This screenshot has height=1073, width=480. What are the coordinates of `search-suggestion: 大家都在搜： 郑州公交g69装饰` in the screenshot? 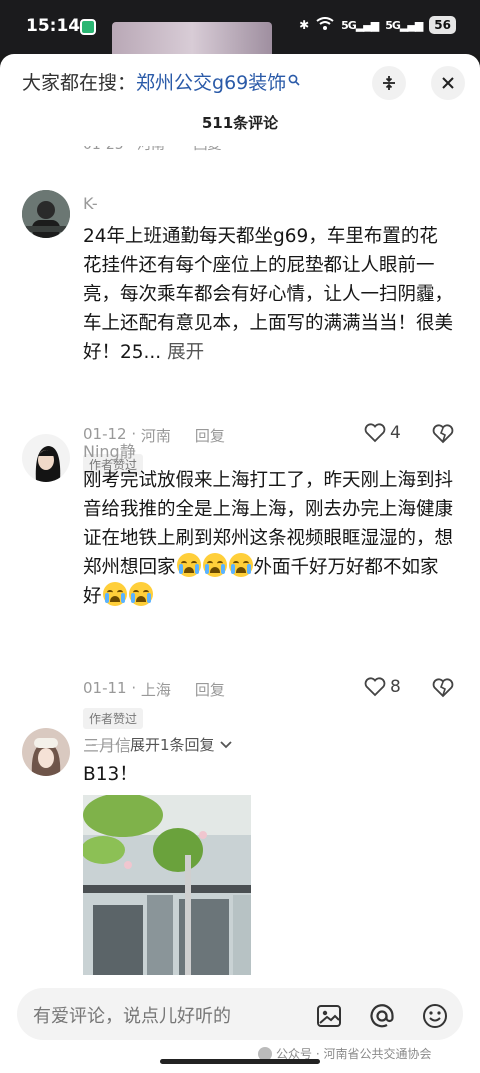 It's located at (161, 81).